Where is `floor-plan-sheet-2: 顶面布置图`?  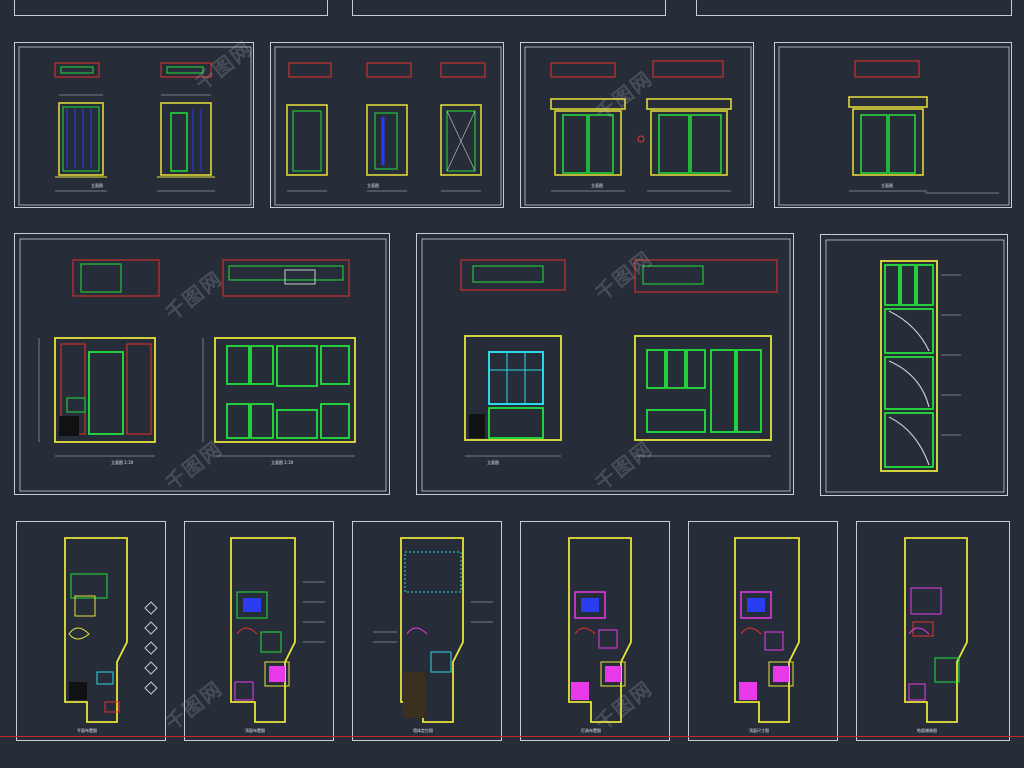
floor-plan-sheet-2: 顶面布置图 is located at coordinates (259, 631).